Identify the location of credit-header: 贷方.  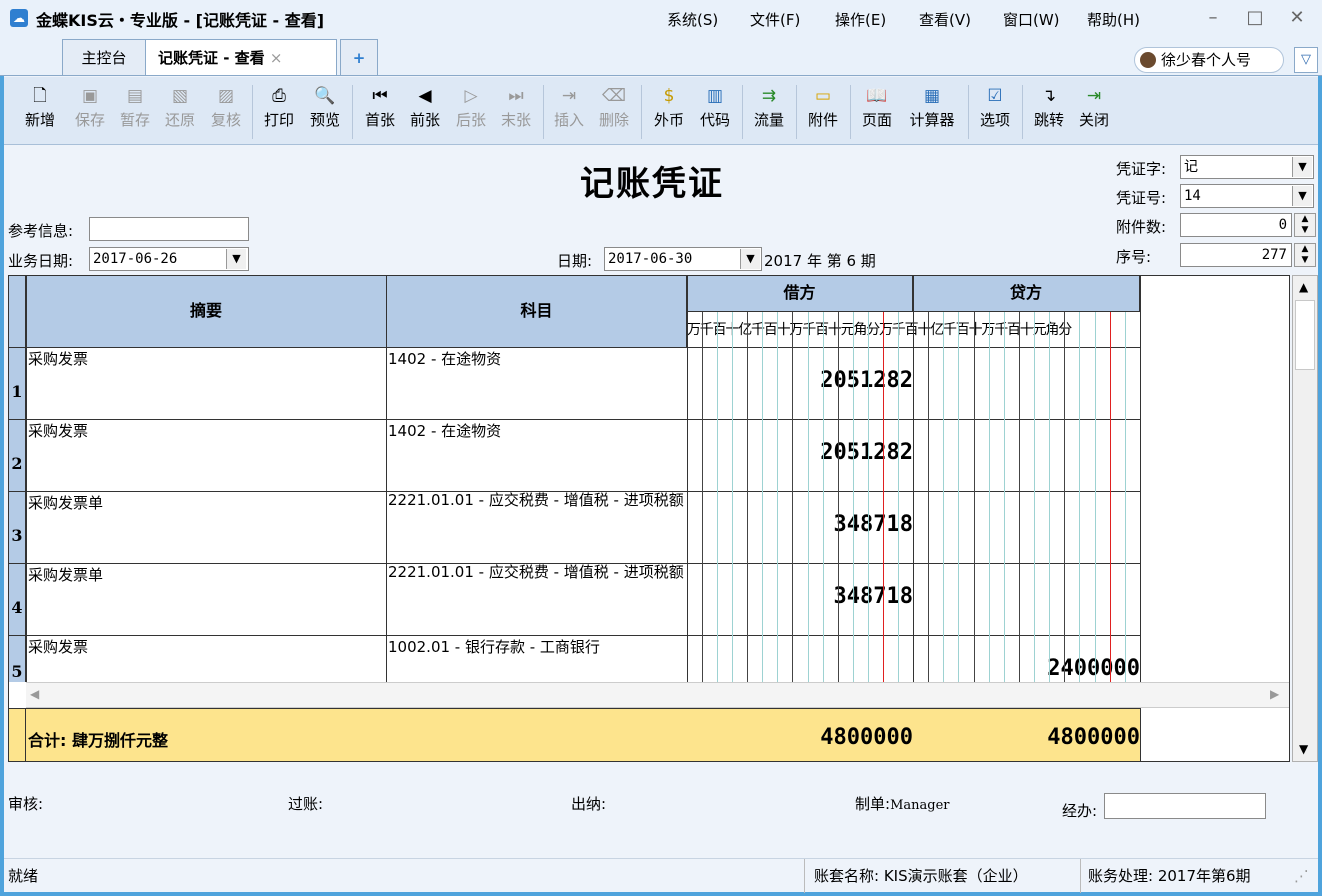
(1026, 294).